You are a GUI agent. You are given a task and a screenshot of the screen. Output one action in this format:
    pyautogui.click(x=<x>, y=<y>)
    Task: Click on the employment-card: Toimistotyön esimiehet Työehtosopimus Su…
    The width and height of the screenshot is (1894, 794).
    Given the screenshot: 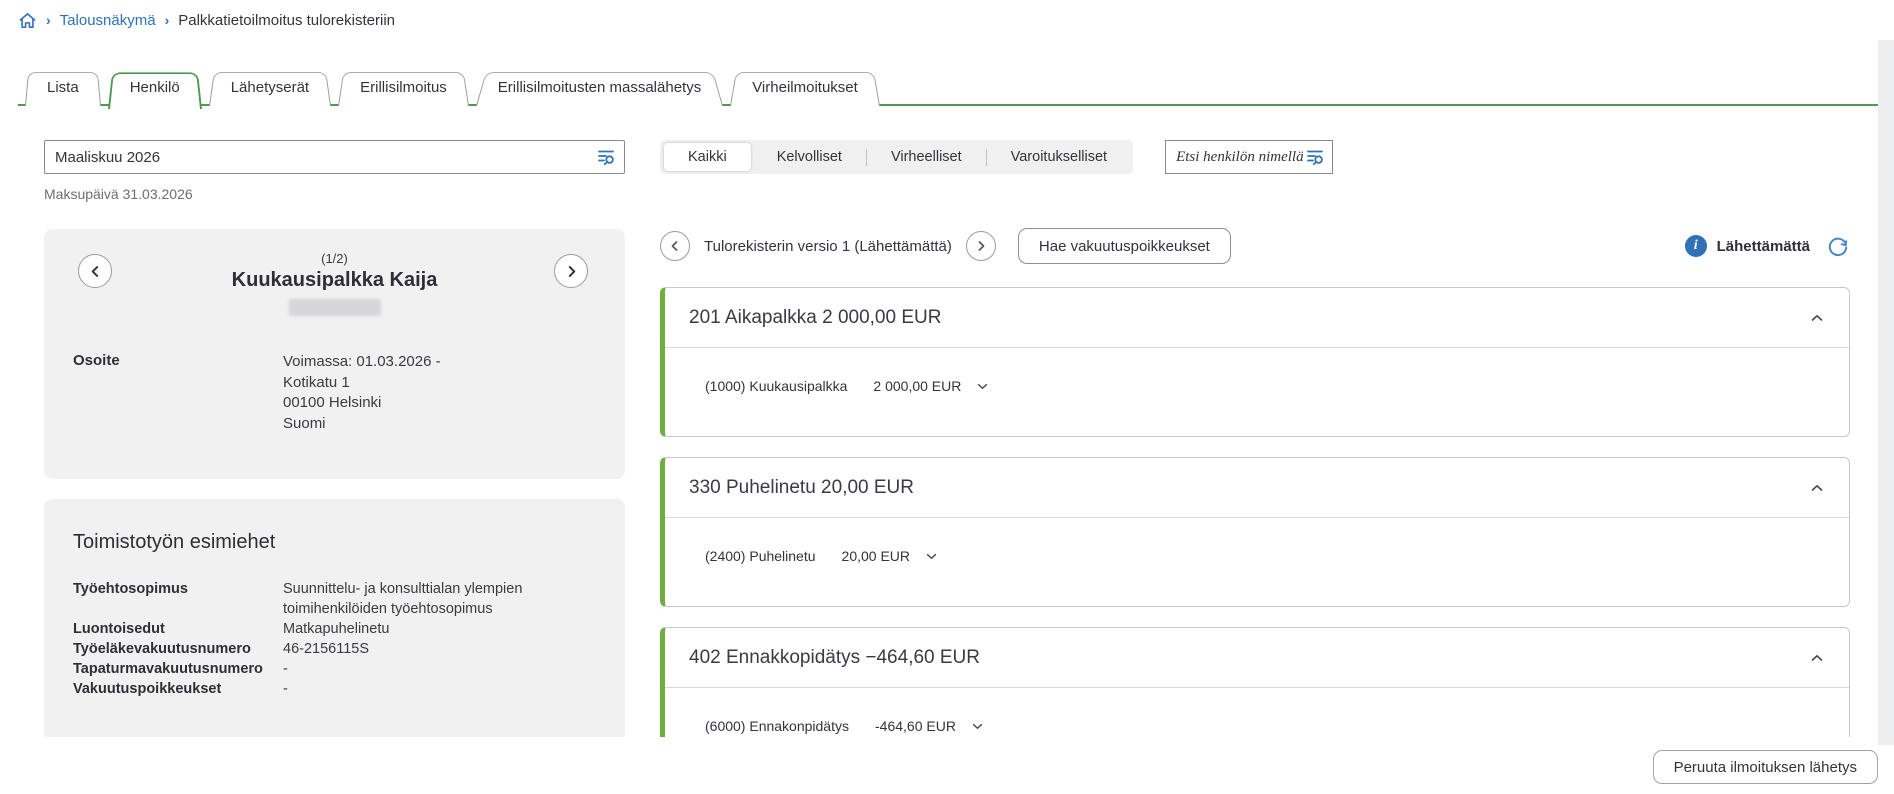 What is the action you would take?
    pyautogui.click(x=334, y=618)
    